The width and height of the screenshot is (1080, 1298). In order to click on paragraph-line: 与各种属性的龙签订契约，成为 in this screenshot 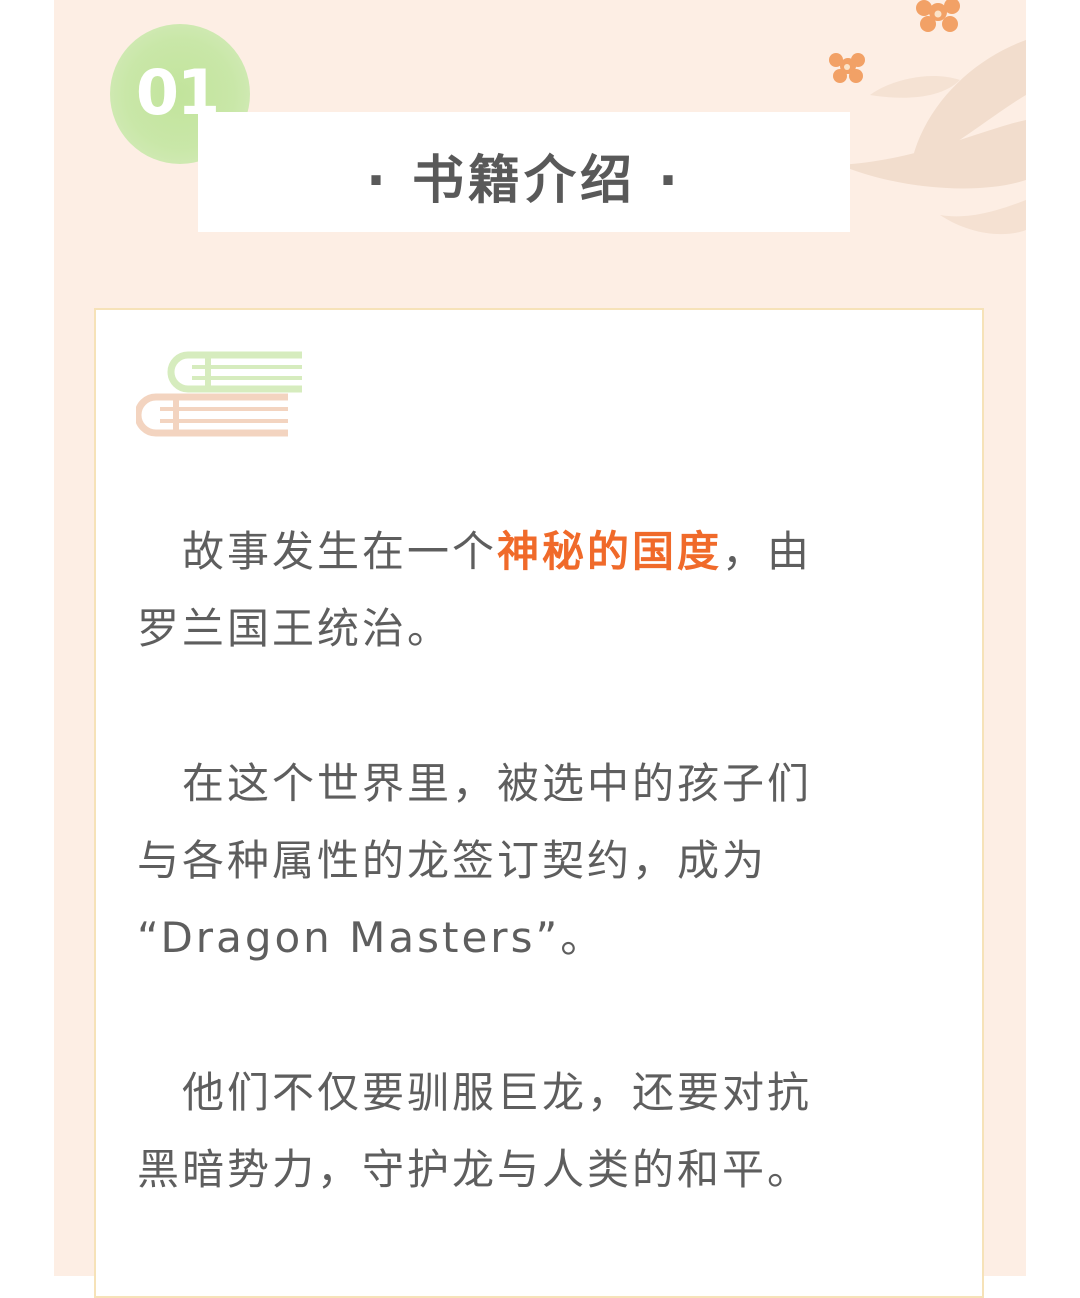, I will do `click(452, 860)`.